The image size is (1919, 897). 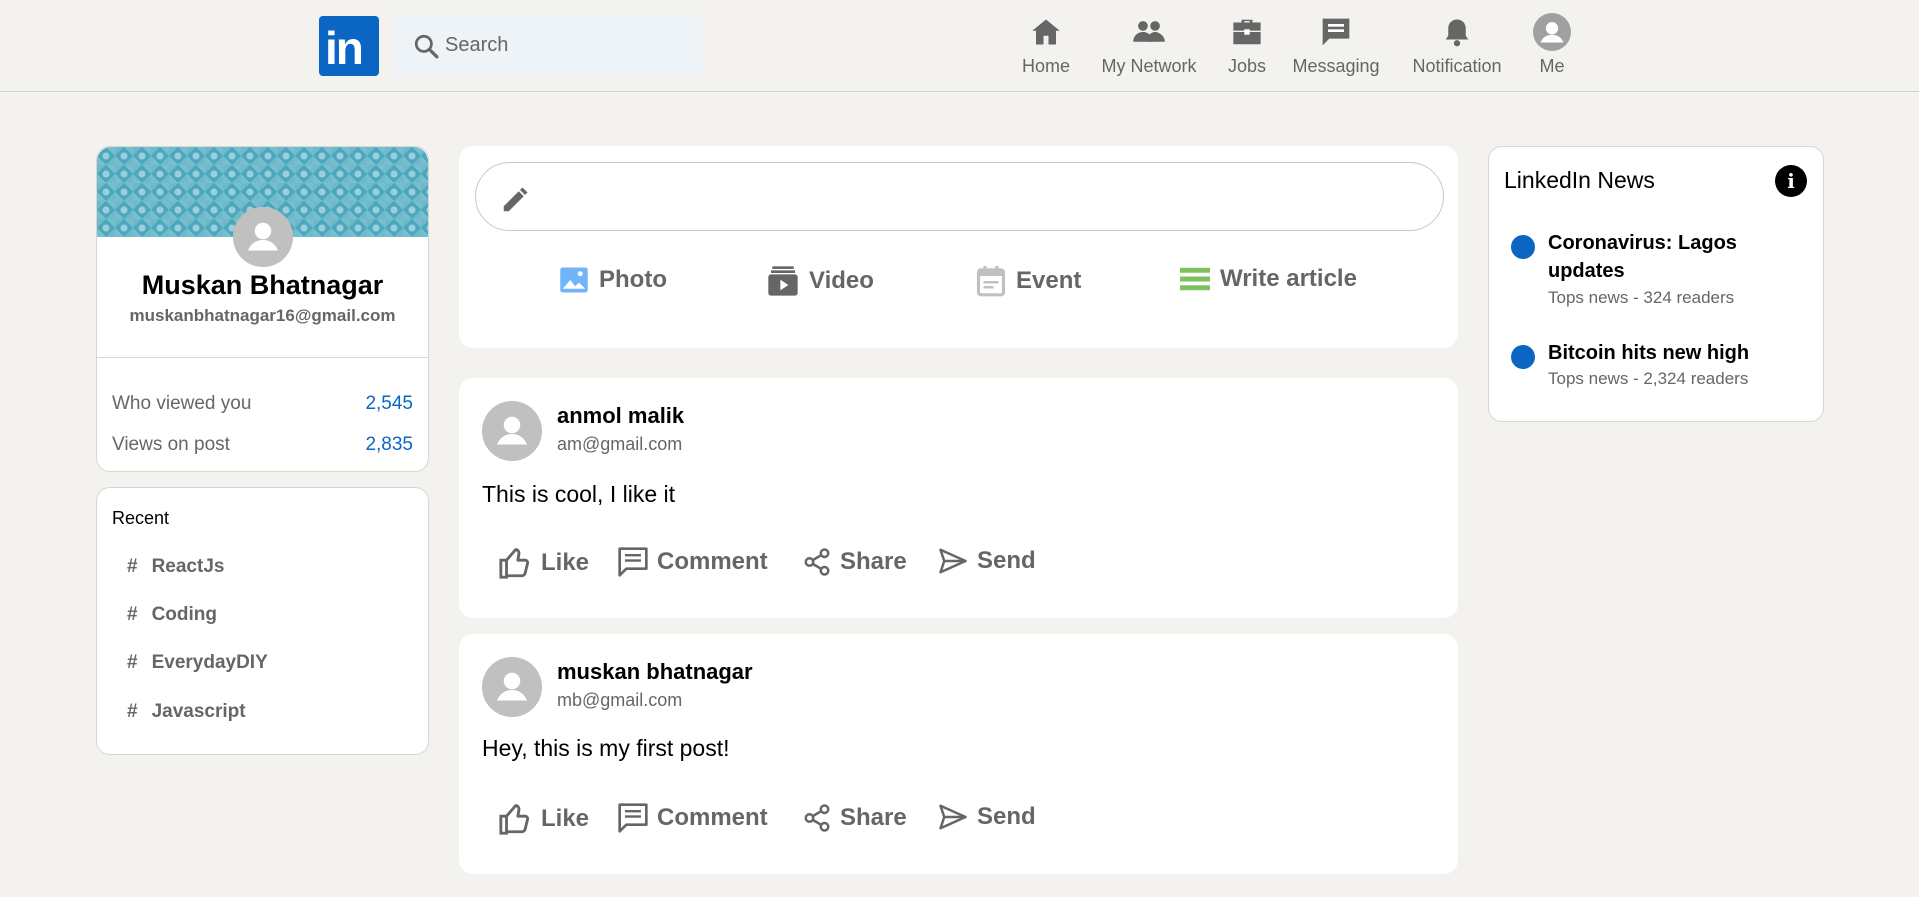 What do you see at coordinates (262, 315) in the screenshot?
I see `profile-email: muskanbhatnagar16@gmail.com` at bounding box center [262, 315].